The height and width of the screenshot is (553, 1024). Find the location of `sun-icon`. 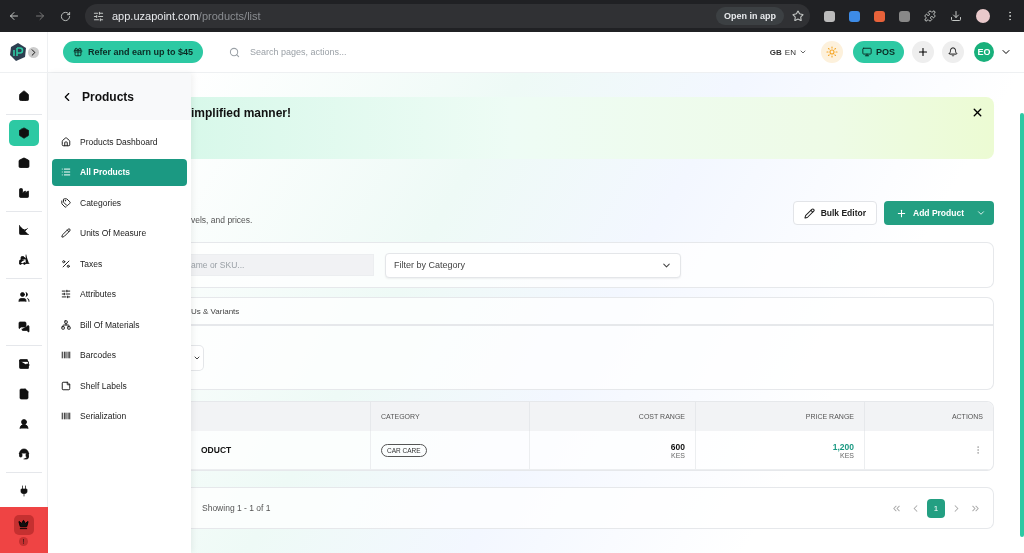

sun-icon is located at coordinates (832, 52).